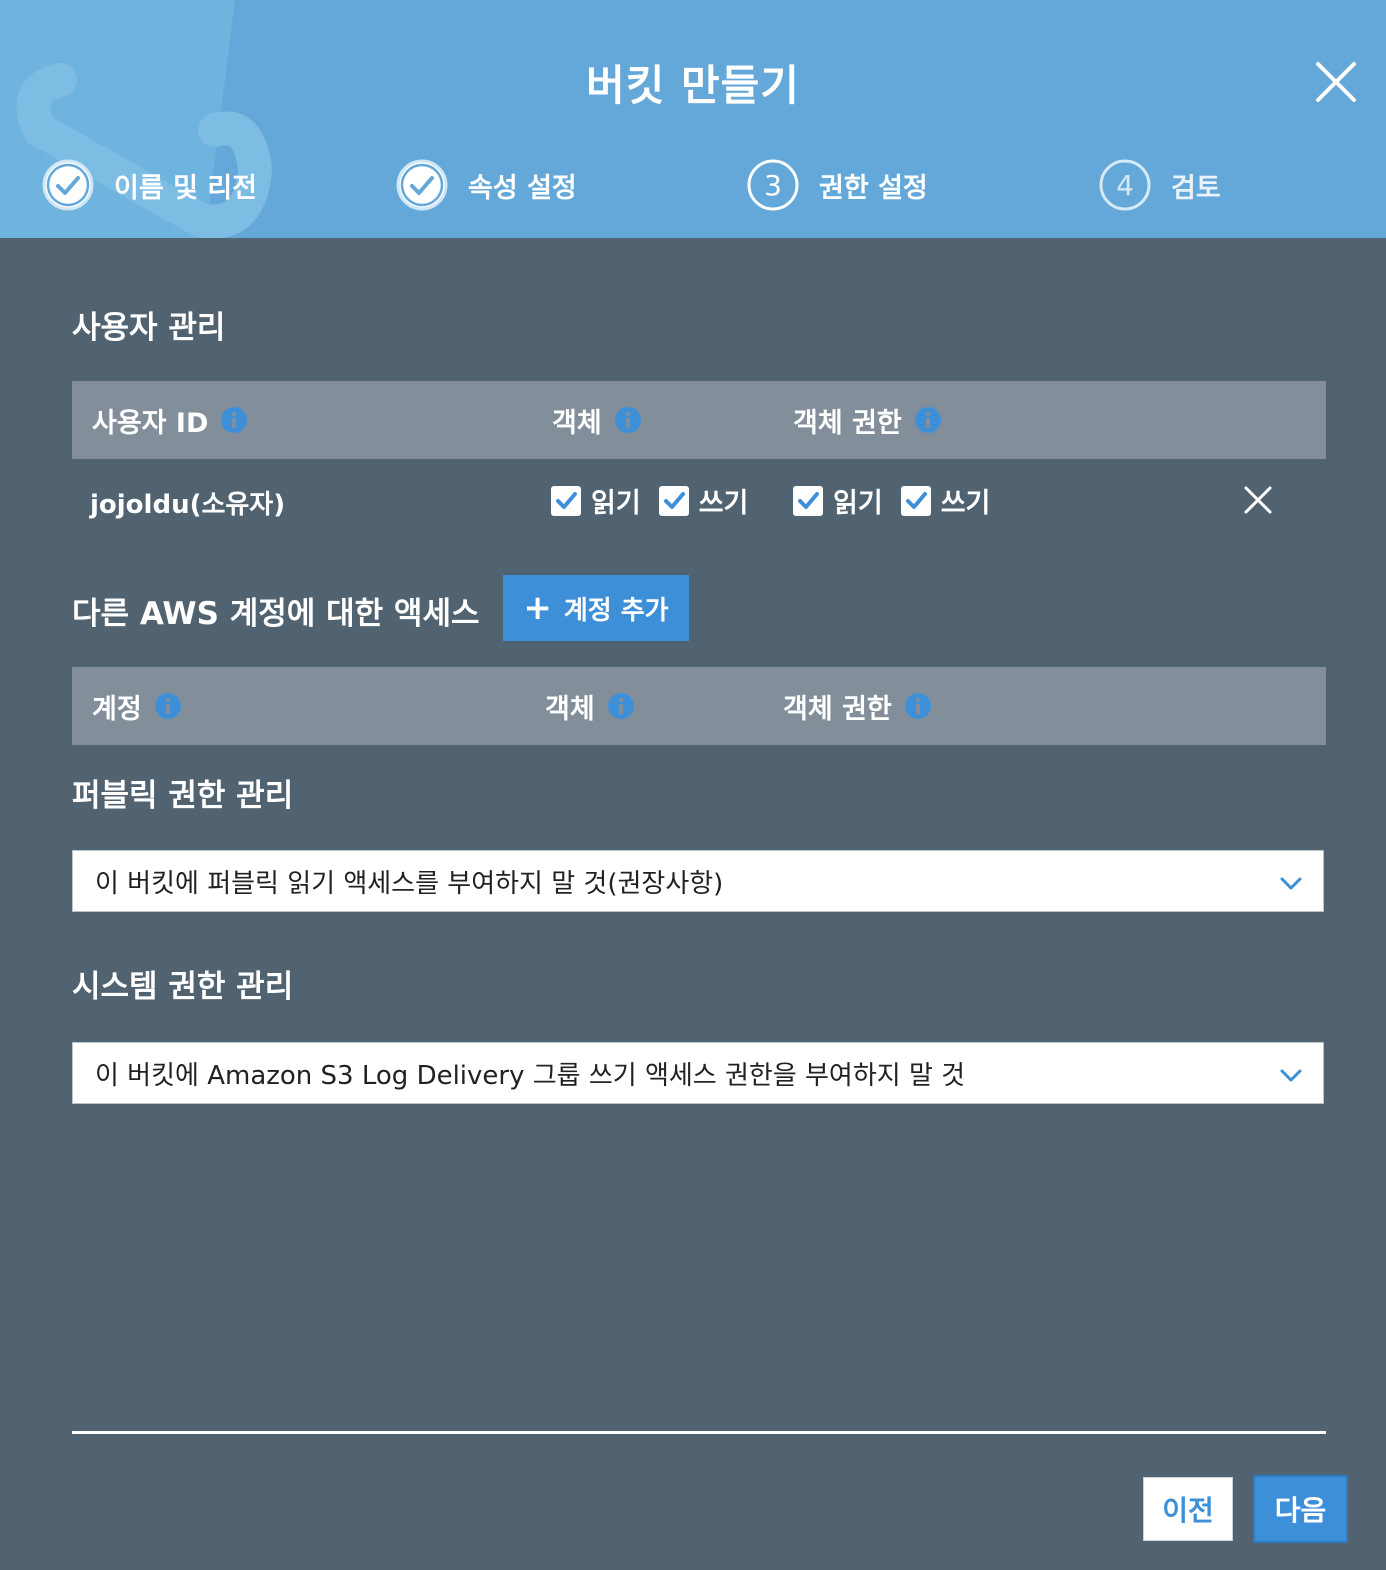  What do you see at coordinates (537, 608) in the screenshot?
I see `plus-icon: +` at bounding box center [537, 608].